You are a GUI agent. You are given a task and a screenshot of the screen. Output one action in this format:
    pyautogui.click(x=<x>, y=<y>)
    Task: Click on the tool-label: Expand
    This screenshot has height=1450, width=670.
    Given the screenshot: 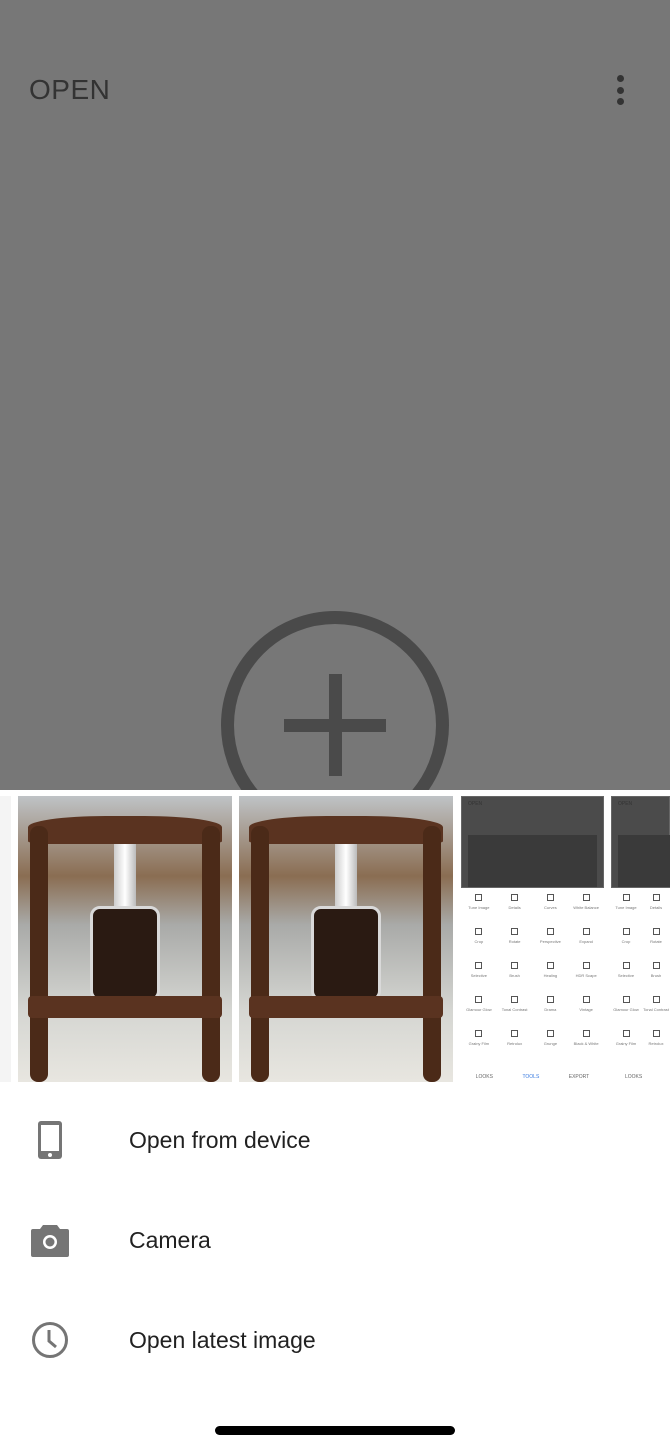 What is the action you would take?
    pyautogui.click(x=586, y=941)
    